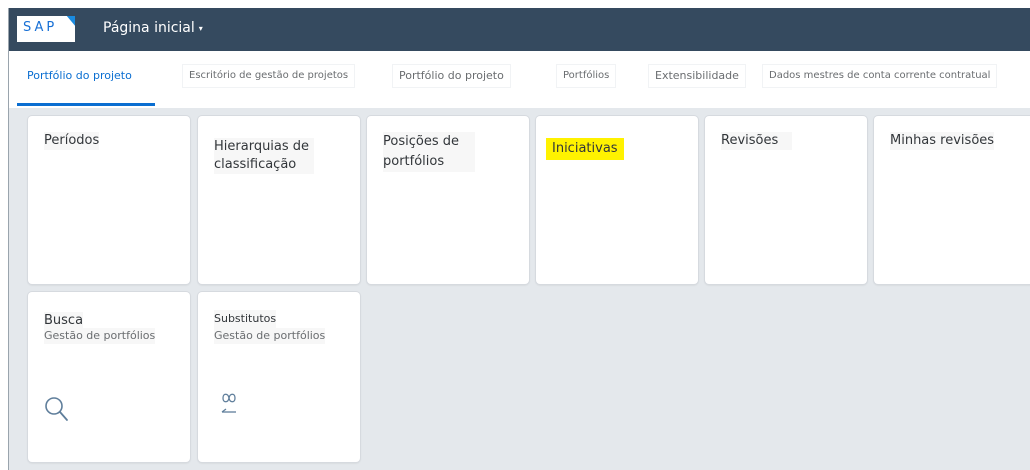 This screenshot has width=1030, height=470. Describe the element at coordinates (519, 29) in the screenshot. I see `shell-bar: SAP Página inicial ▾` at that location.